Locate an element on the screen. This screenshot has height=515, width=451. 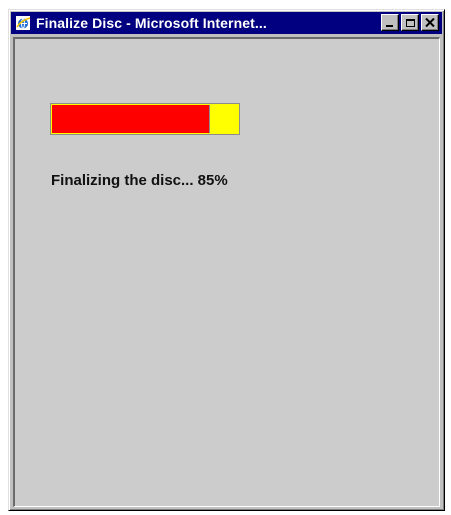
close-icon is located at coordinates (430, 22).